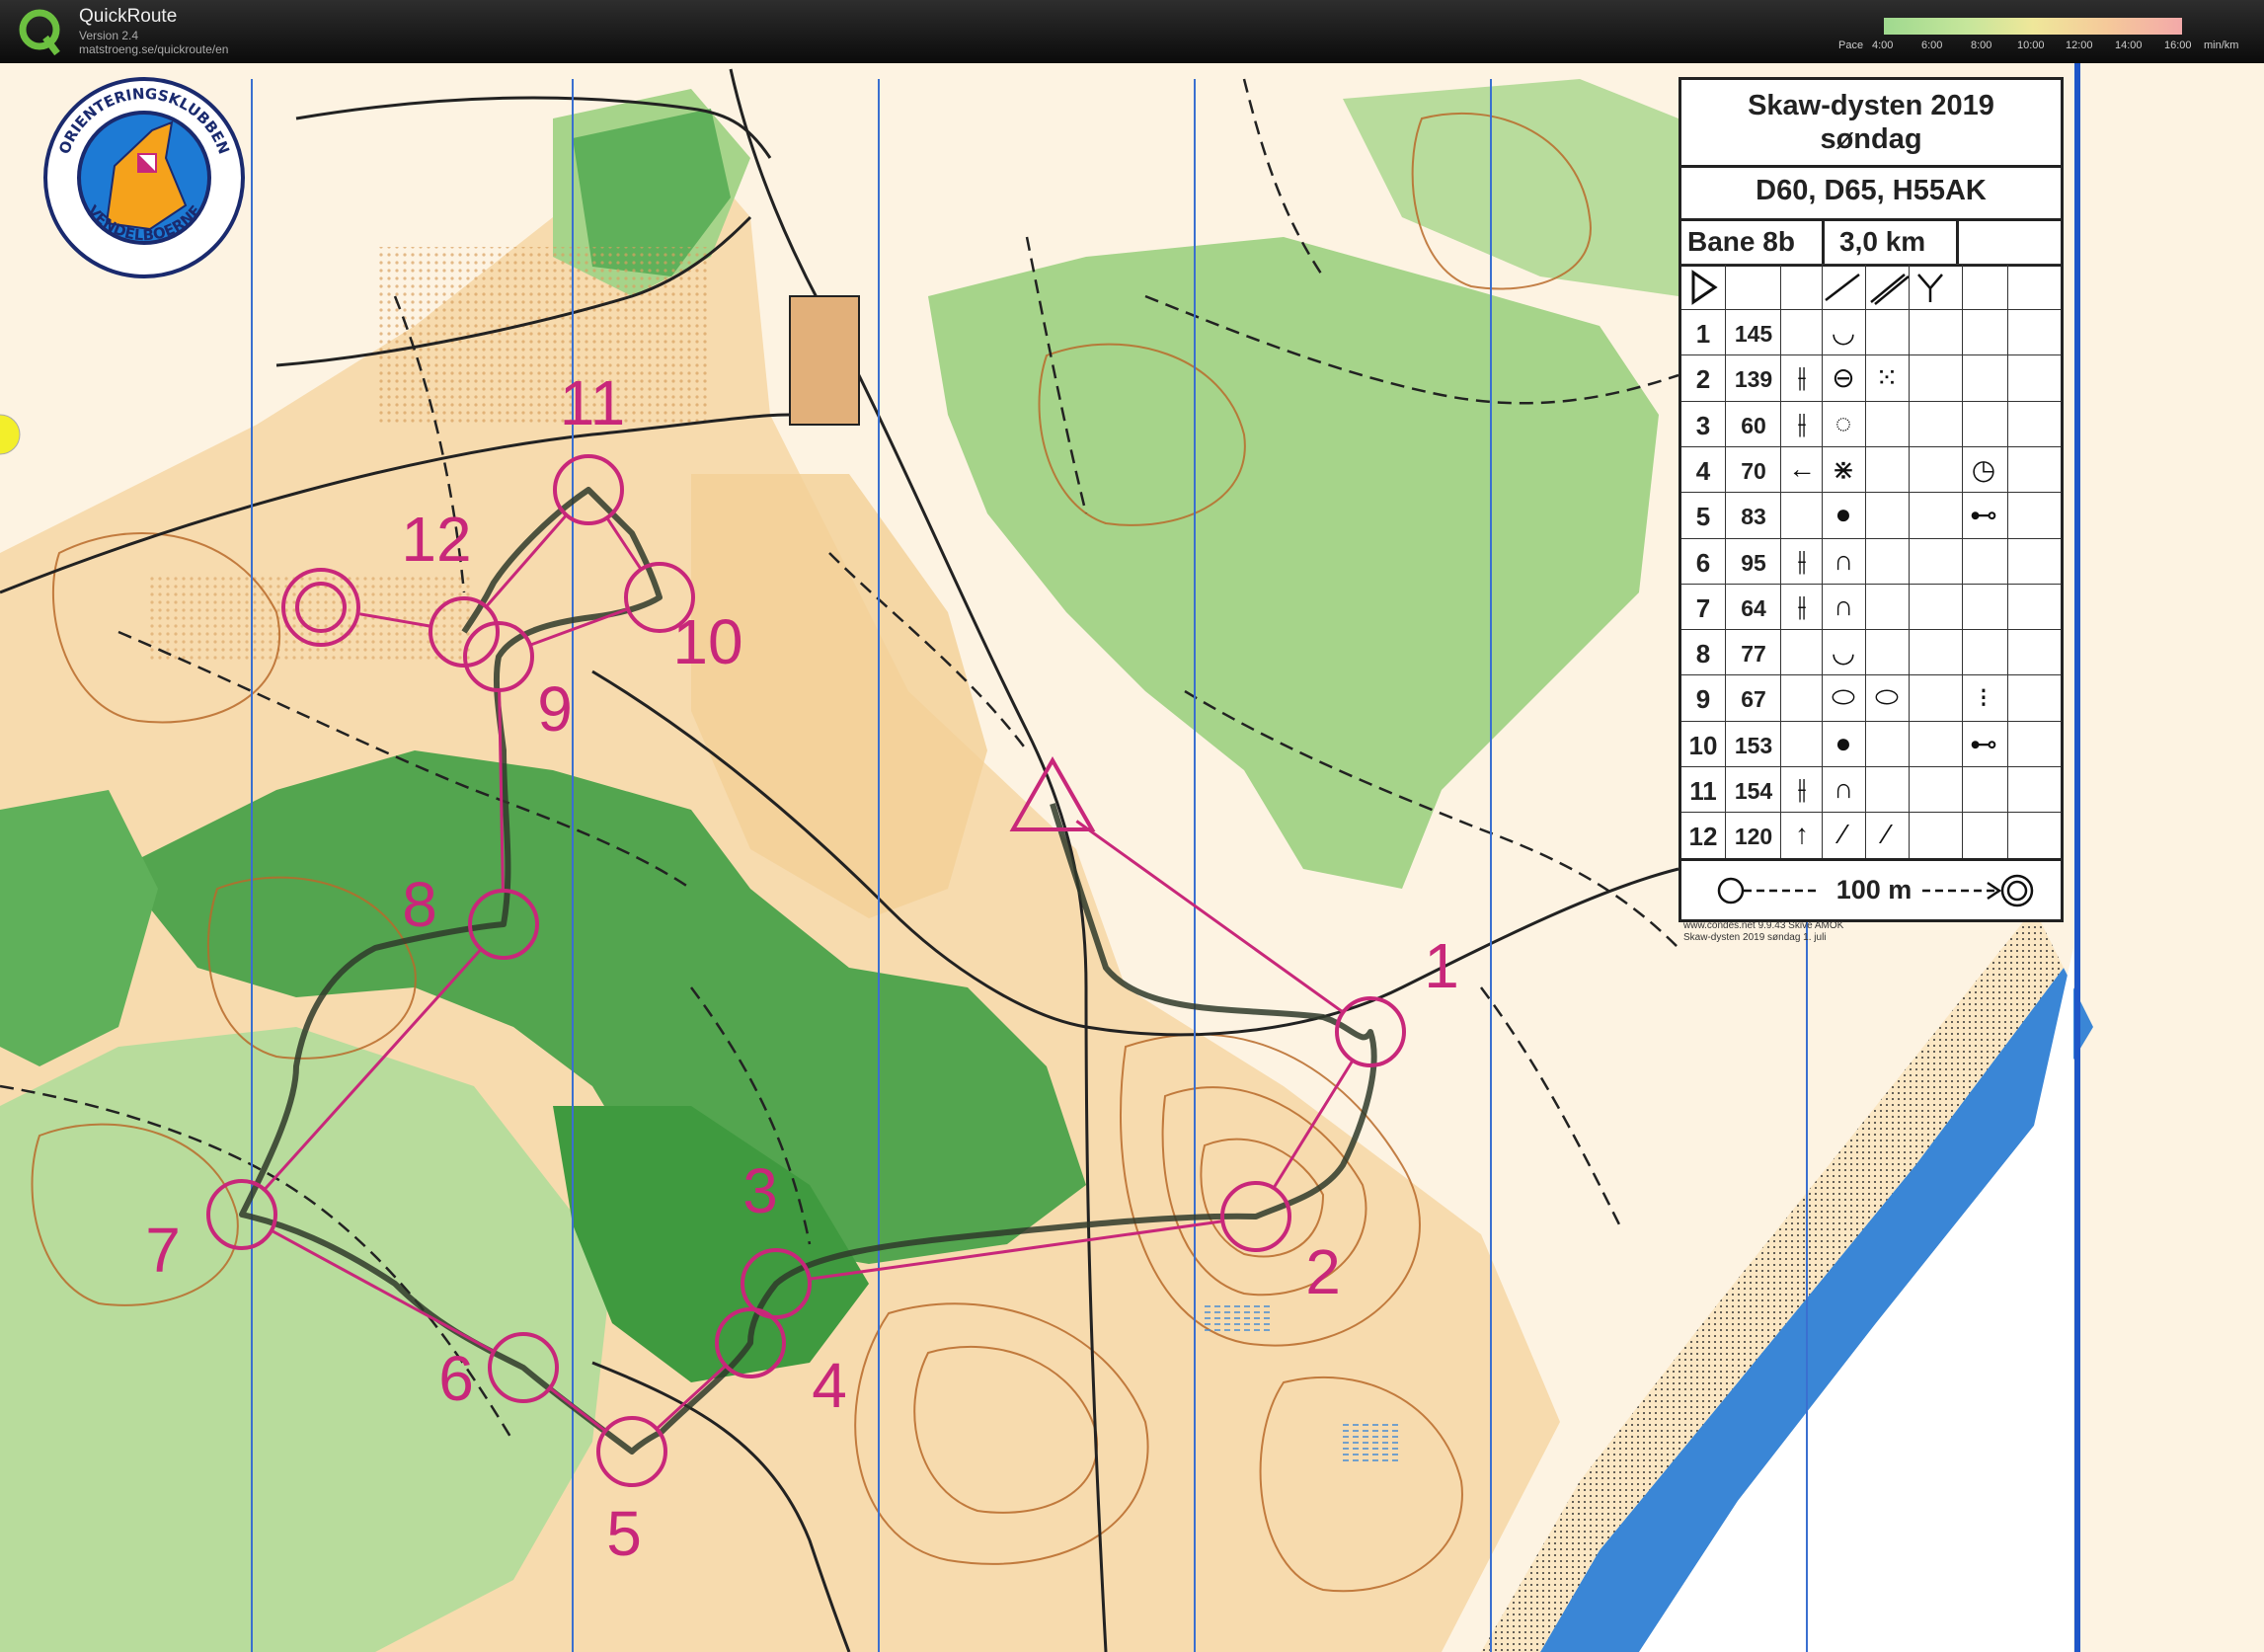 The height and width of the screenshot is (1652, 2264). Describe the element at coordinates (1887, 378) in the screenshot. I see `control-symbol-icon: ⁙` at that location.